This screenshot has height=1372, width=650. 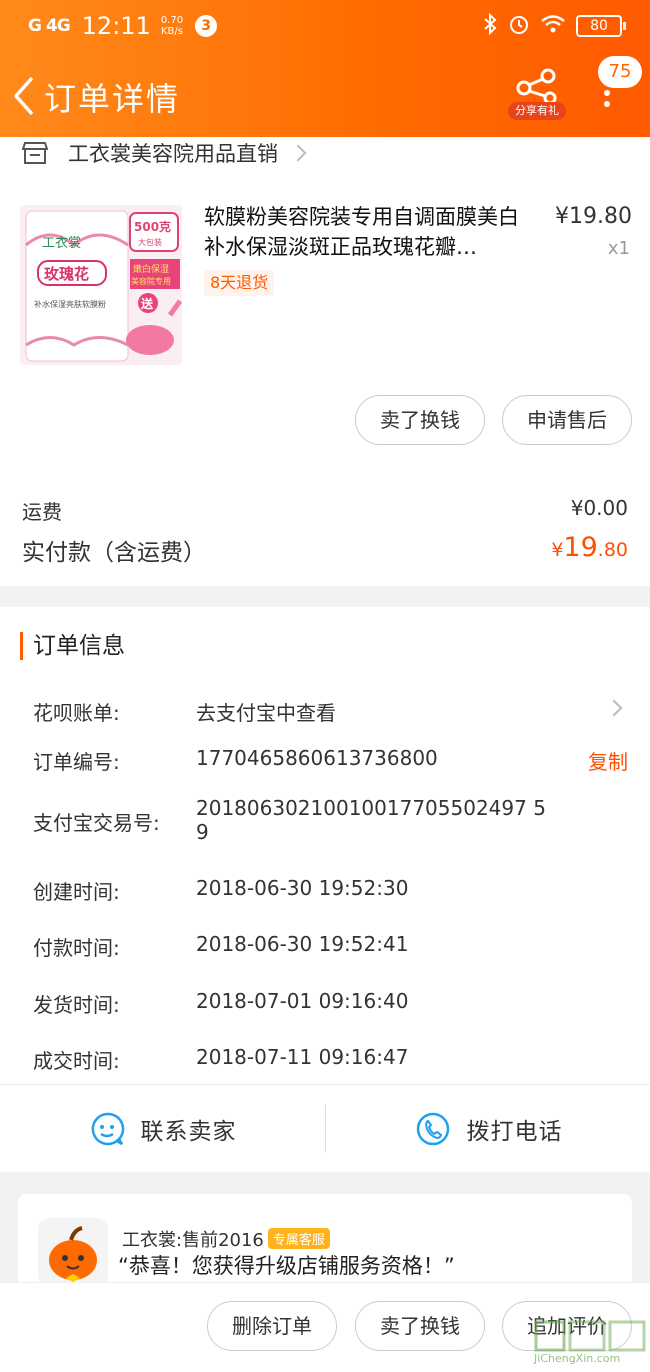 I want to click on network-speed: 0.70 KB/s, so click(x=172, y=26).